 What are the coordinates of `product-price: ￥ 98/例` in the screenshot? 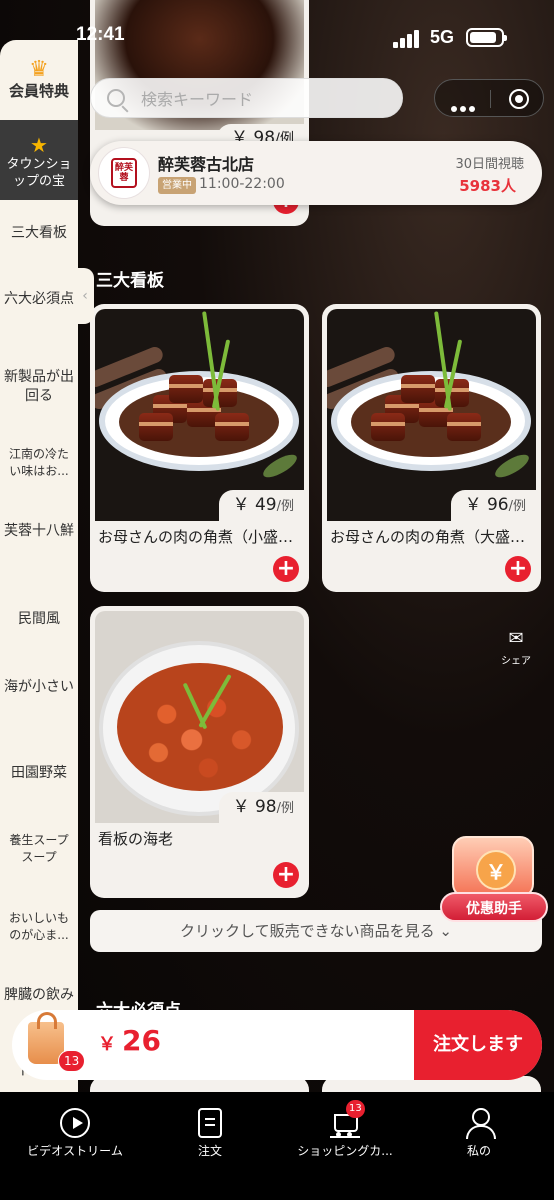 It's located at (261, 807).